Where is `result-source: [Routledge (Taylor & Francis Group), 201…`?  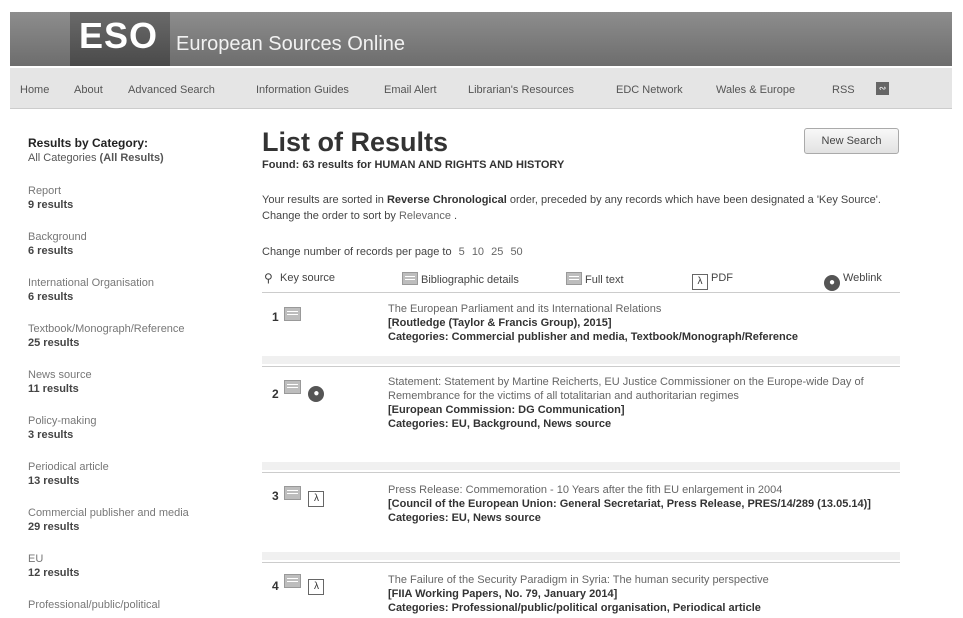
result-source: [Routledge (Taylor & Francis Group), 201… is located at coordinates (500, 323).